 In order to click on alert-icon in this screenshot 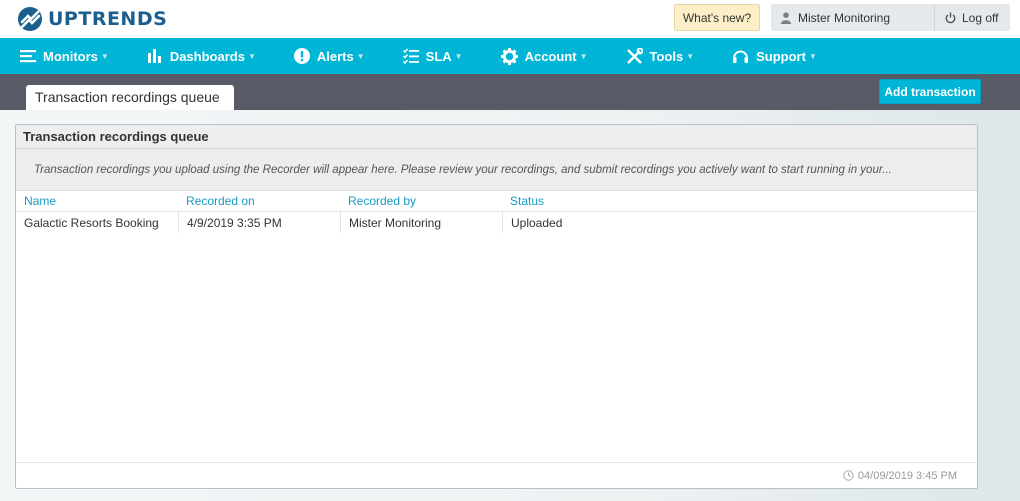, I will do `click(301, 56)`.